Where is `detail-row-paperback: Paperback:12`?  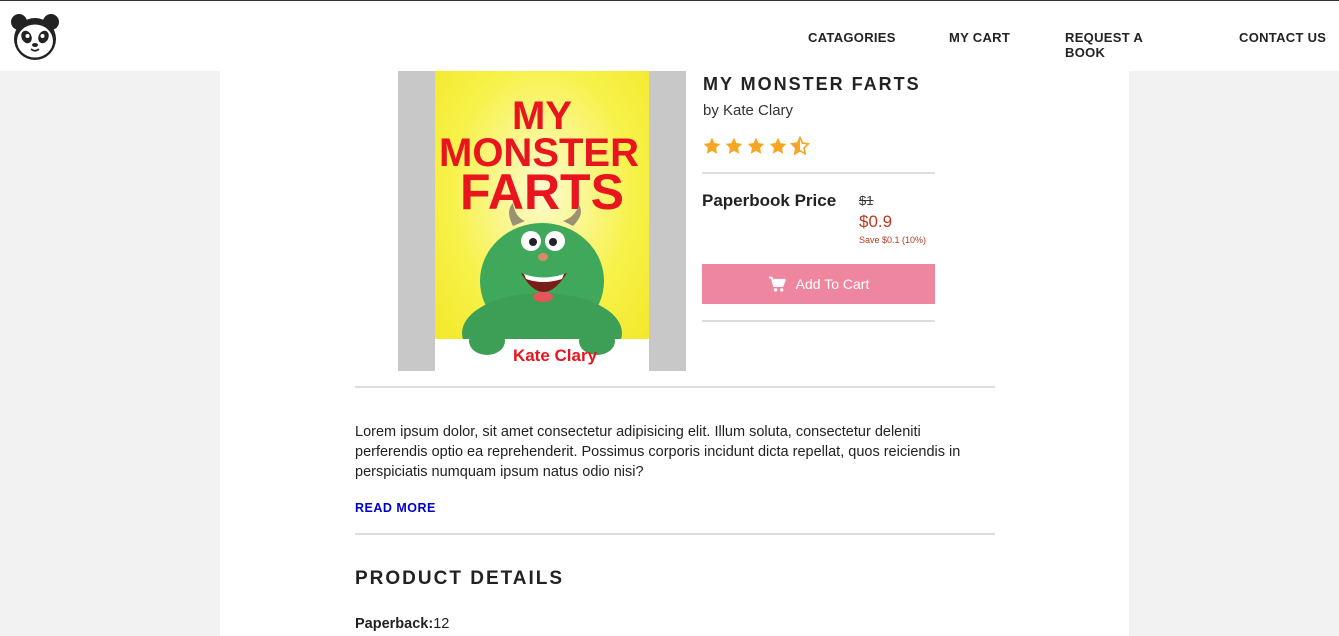 detail-row-paperback: Paperback:12 is located at coordinates (402, 624).